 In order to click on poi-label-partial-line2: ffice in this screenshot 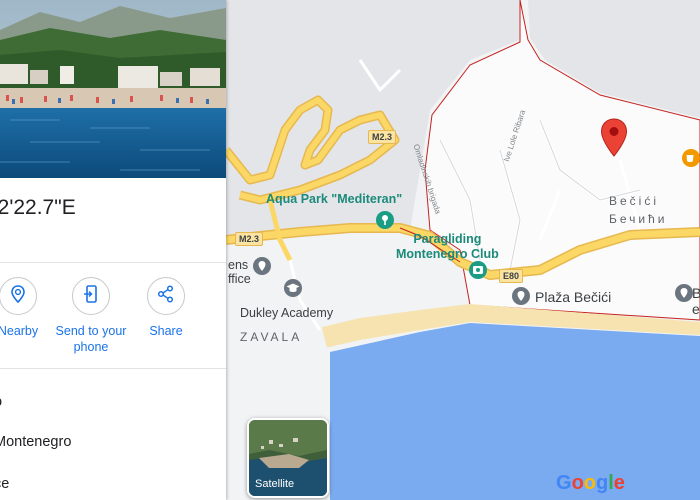, I will do `click(239, 279)`.